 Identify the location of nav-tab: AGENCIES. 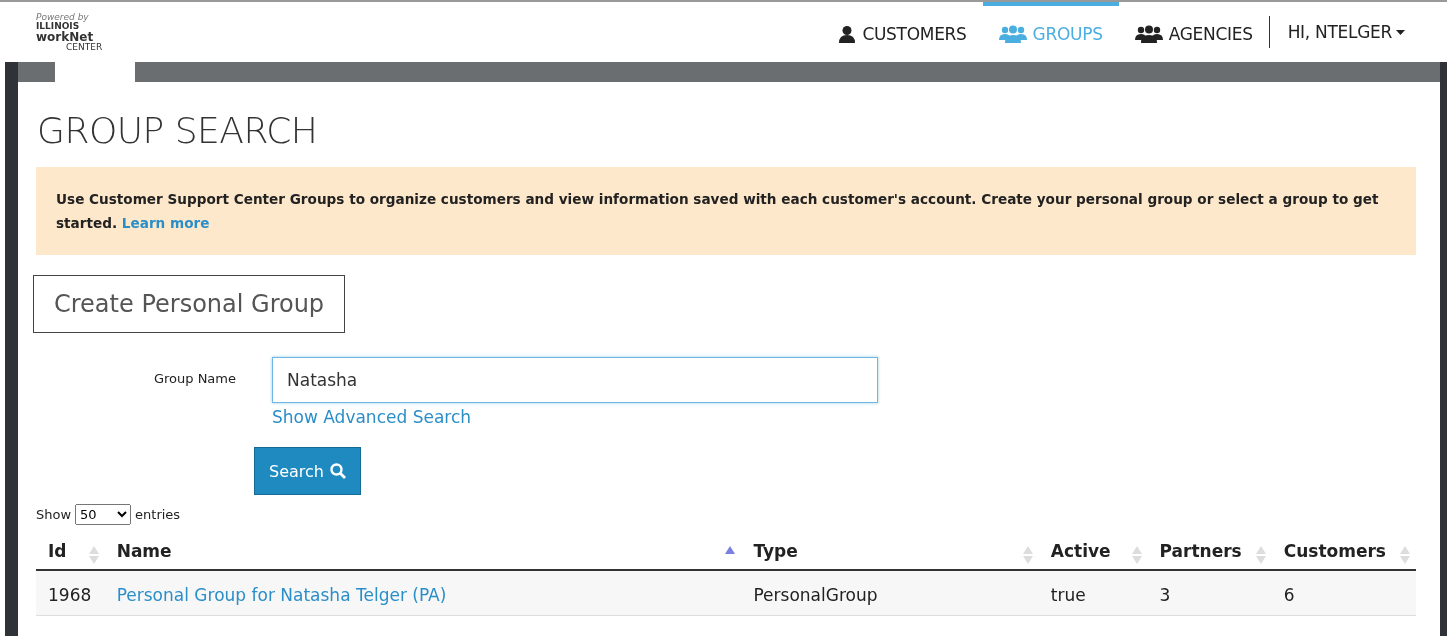
(1193, 32).